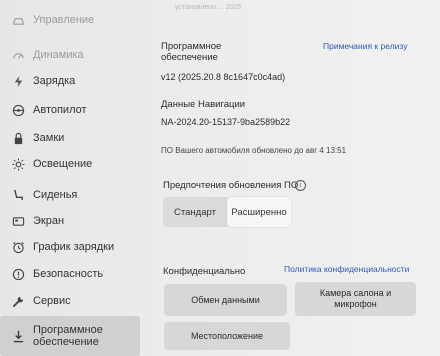 The height and width of the screenshot is (356, 440). I want to click on sidebar-item-seats: Сиденья, so click(72, 195).